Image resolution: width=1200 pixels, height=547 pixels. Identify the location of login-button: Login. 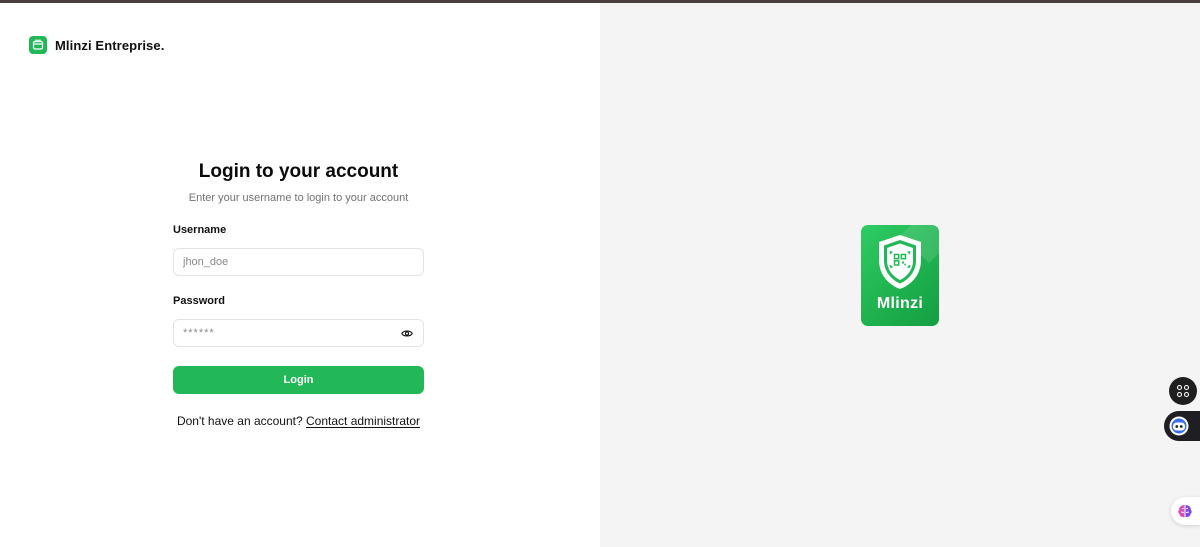
(298, 380).